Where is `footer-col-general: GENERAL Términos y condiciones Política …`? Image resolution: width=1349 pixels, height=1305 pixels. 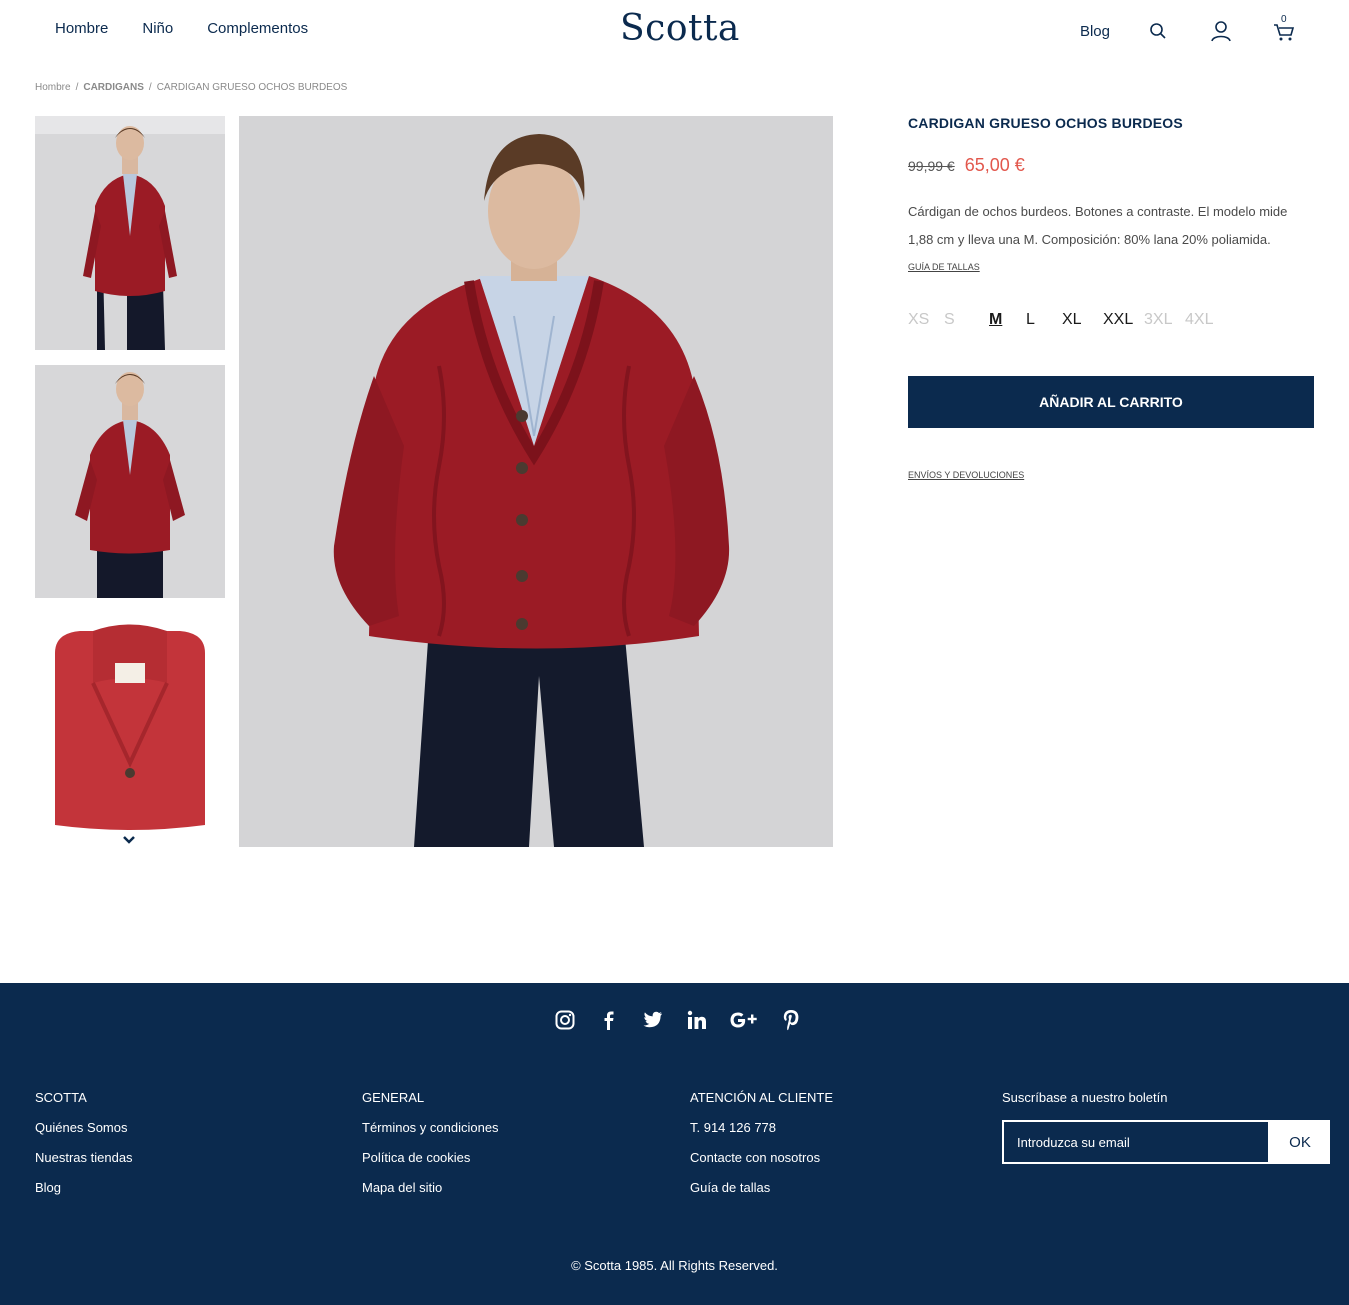 footer-col-general: GENERAL Términos y condiciones Política … is located at coordinates (430, 1150).